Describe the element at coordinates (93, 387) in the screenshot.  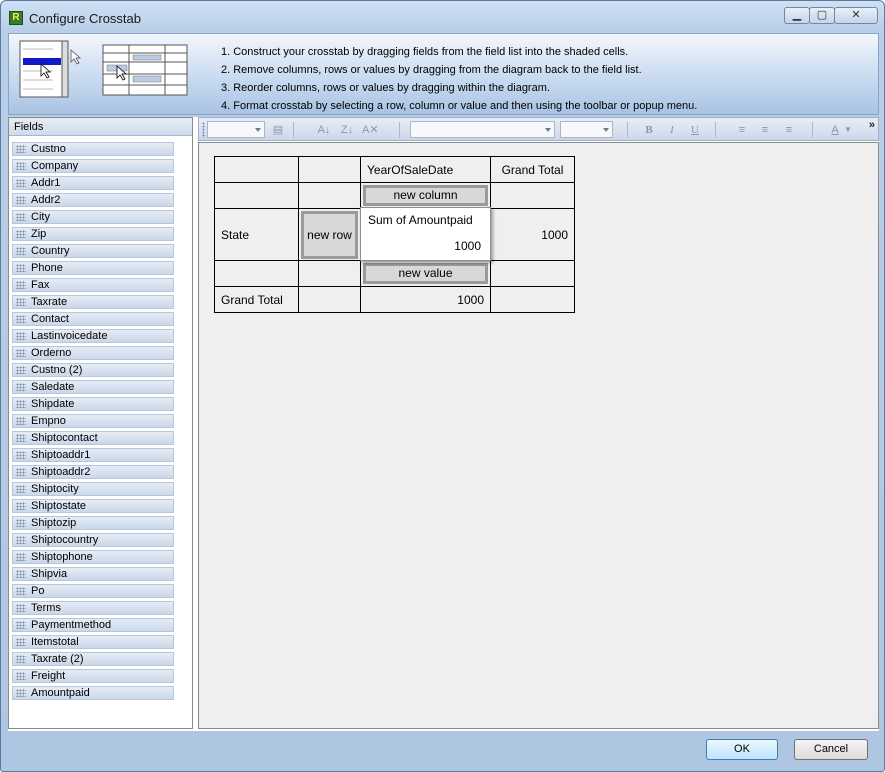
I see `field-list-item: Saledate` at that location.